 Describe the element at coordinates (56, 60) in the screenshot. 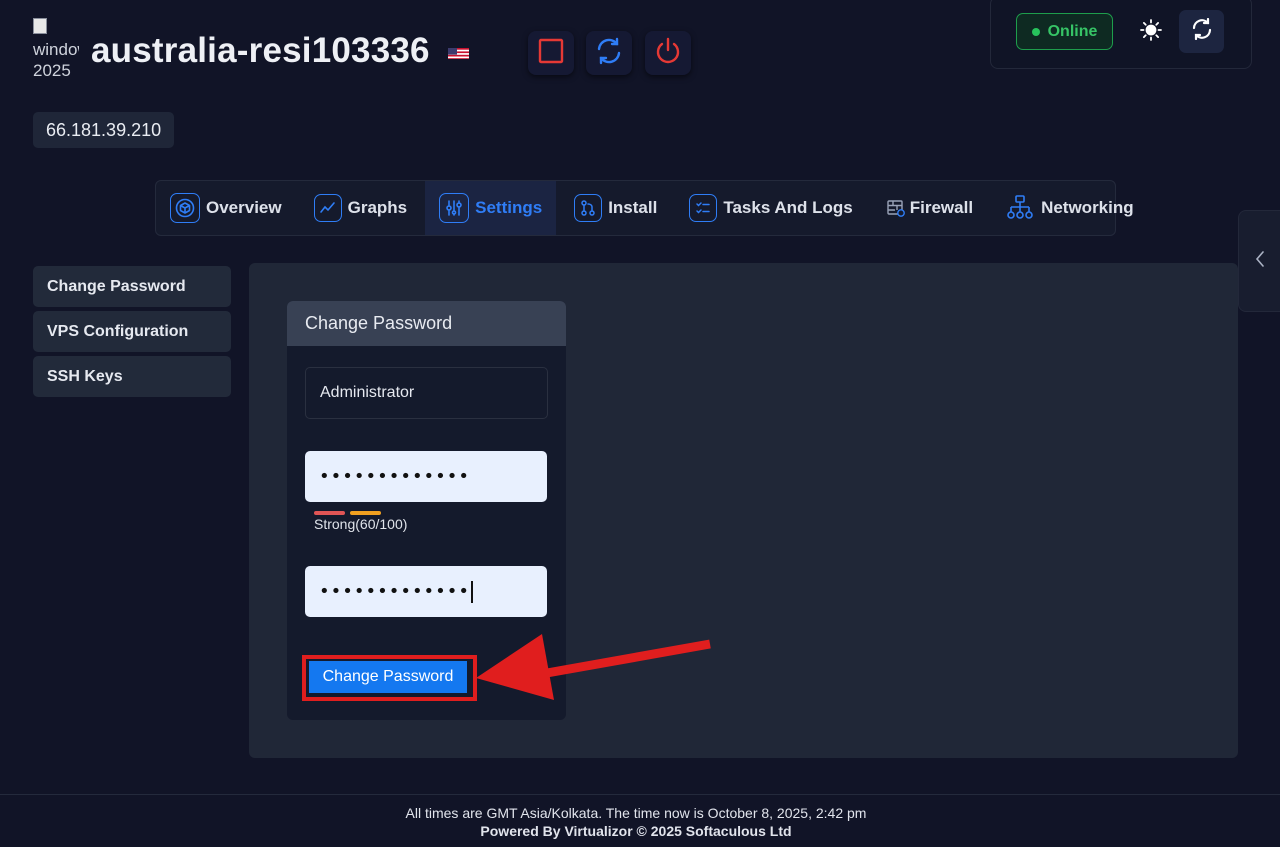

I see `os-logo-alt-text: windows-2025` at that location.